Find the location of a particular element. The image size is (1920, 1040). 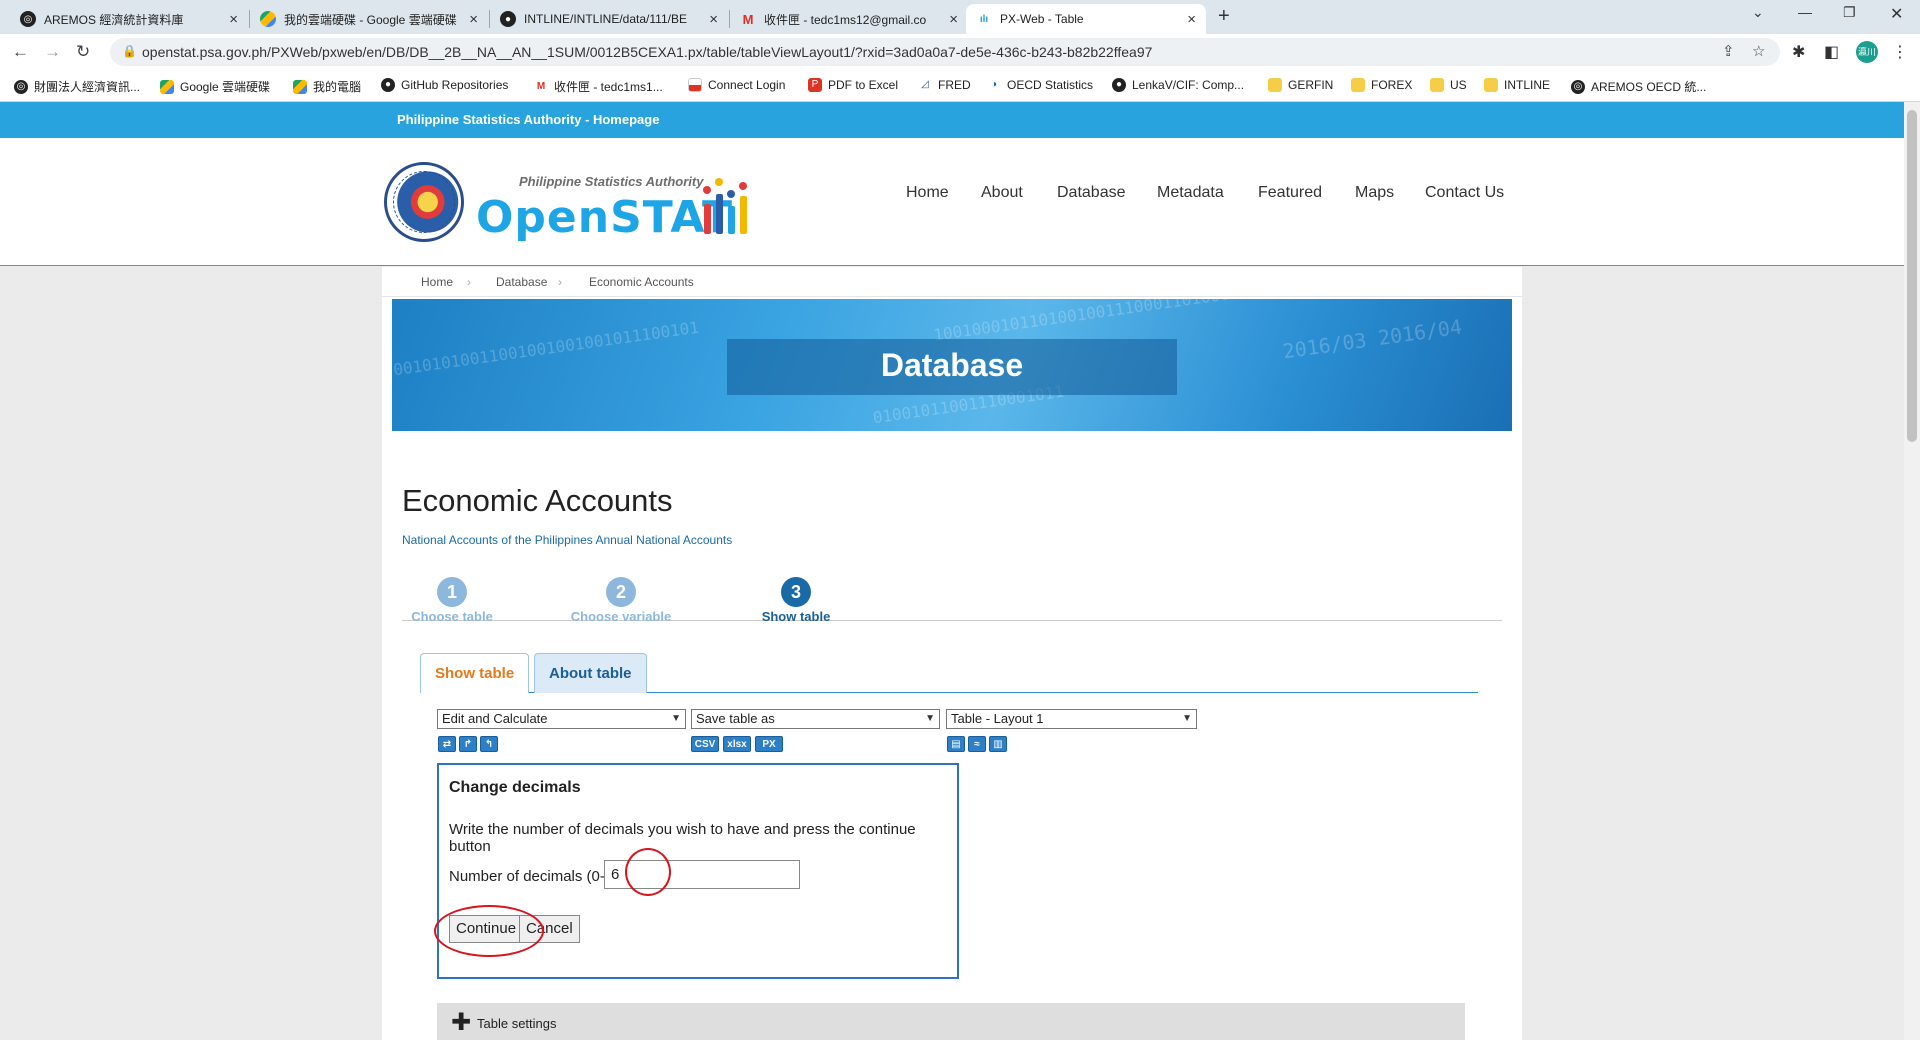

nav-metadata: Metadata is located at coordinates (1190, 193).